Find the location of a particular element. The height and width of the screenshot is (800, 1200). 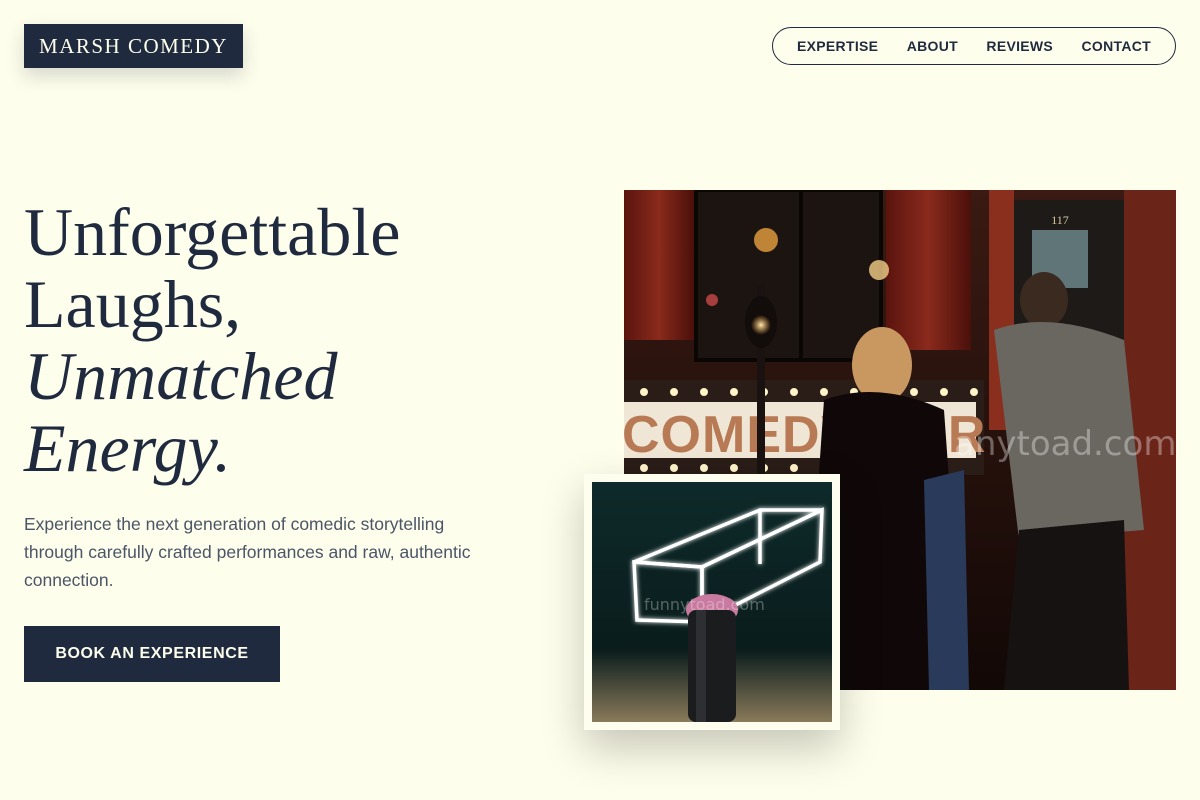

headline-line-3: Unmatched is located at coordinates (181, 376).